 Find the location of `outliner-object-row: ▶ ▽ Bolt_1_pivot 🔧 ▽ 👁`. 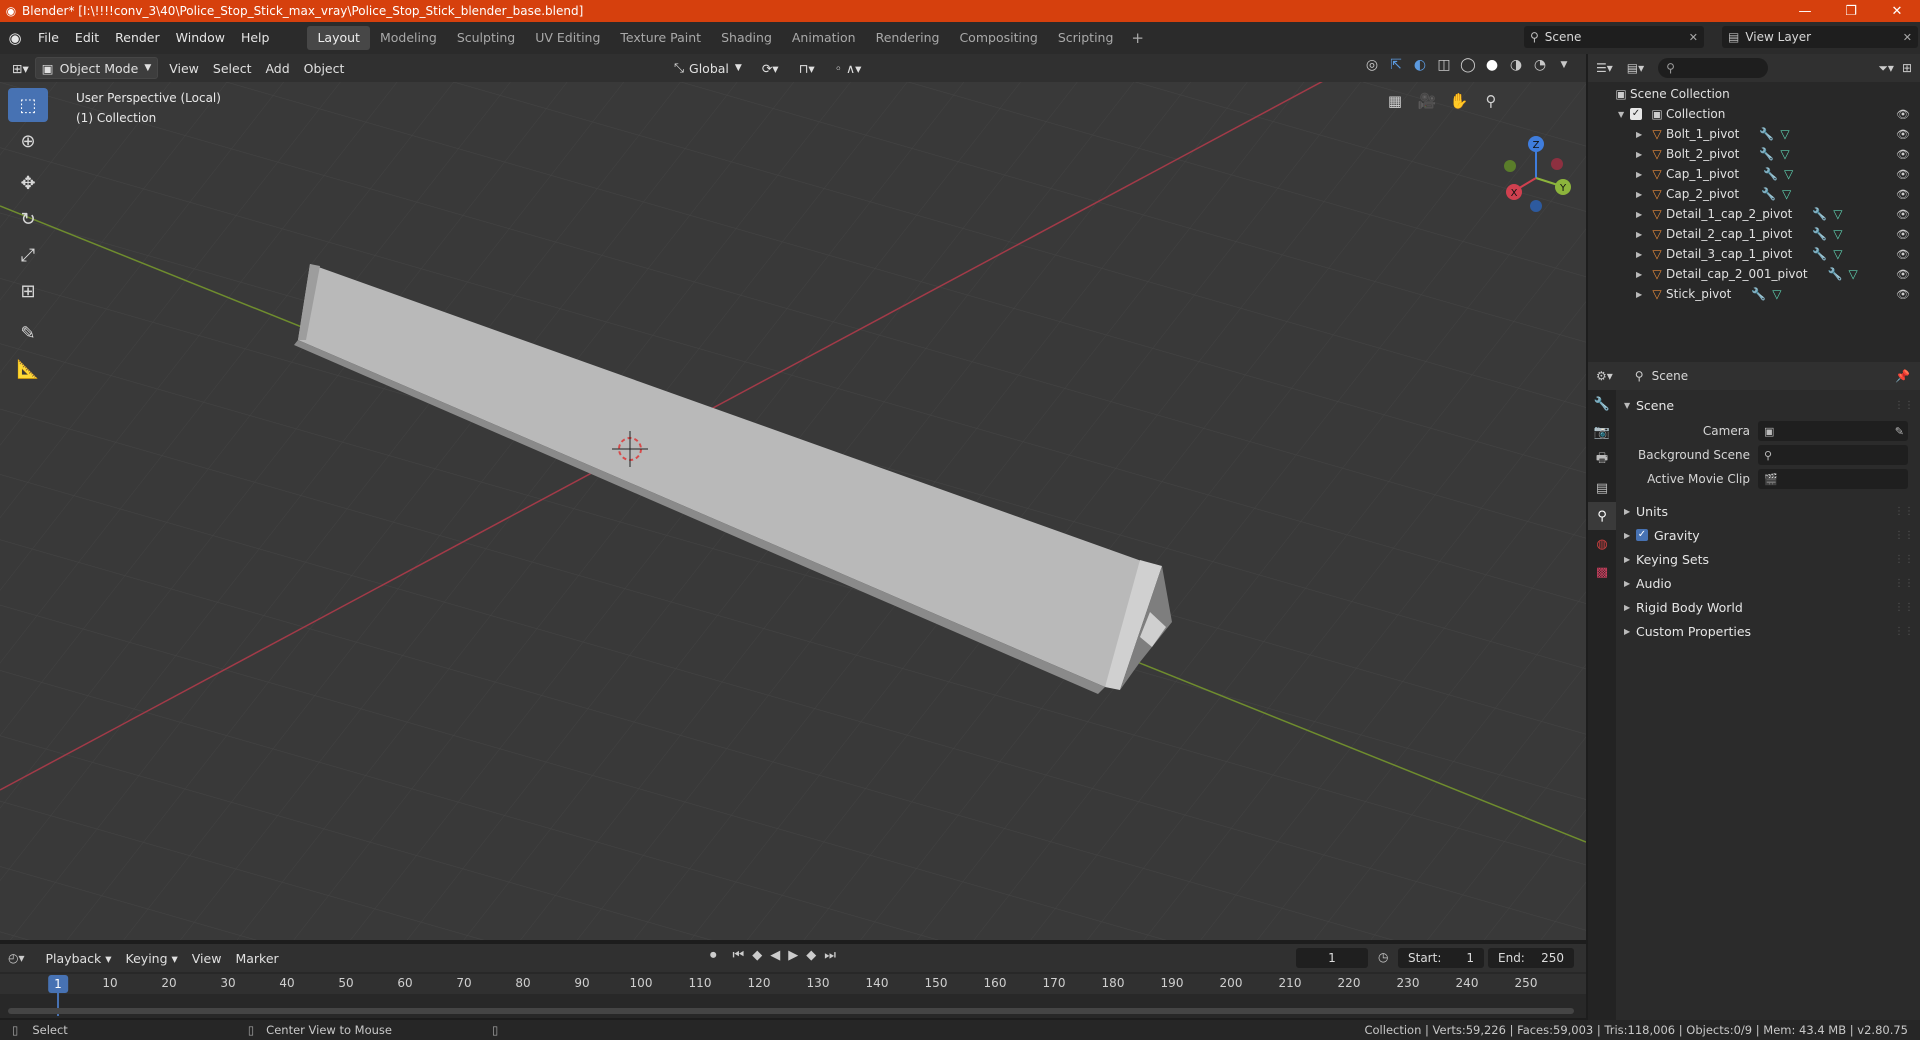

outliner-object-row: ▶ ▽ Bolt_1_pivot 🔧 ▽ 👁 is located at coordinates (1754, 134).